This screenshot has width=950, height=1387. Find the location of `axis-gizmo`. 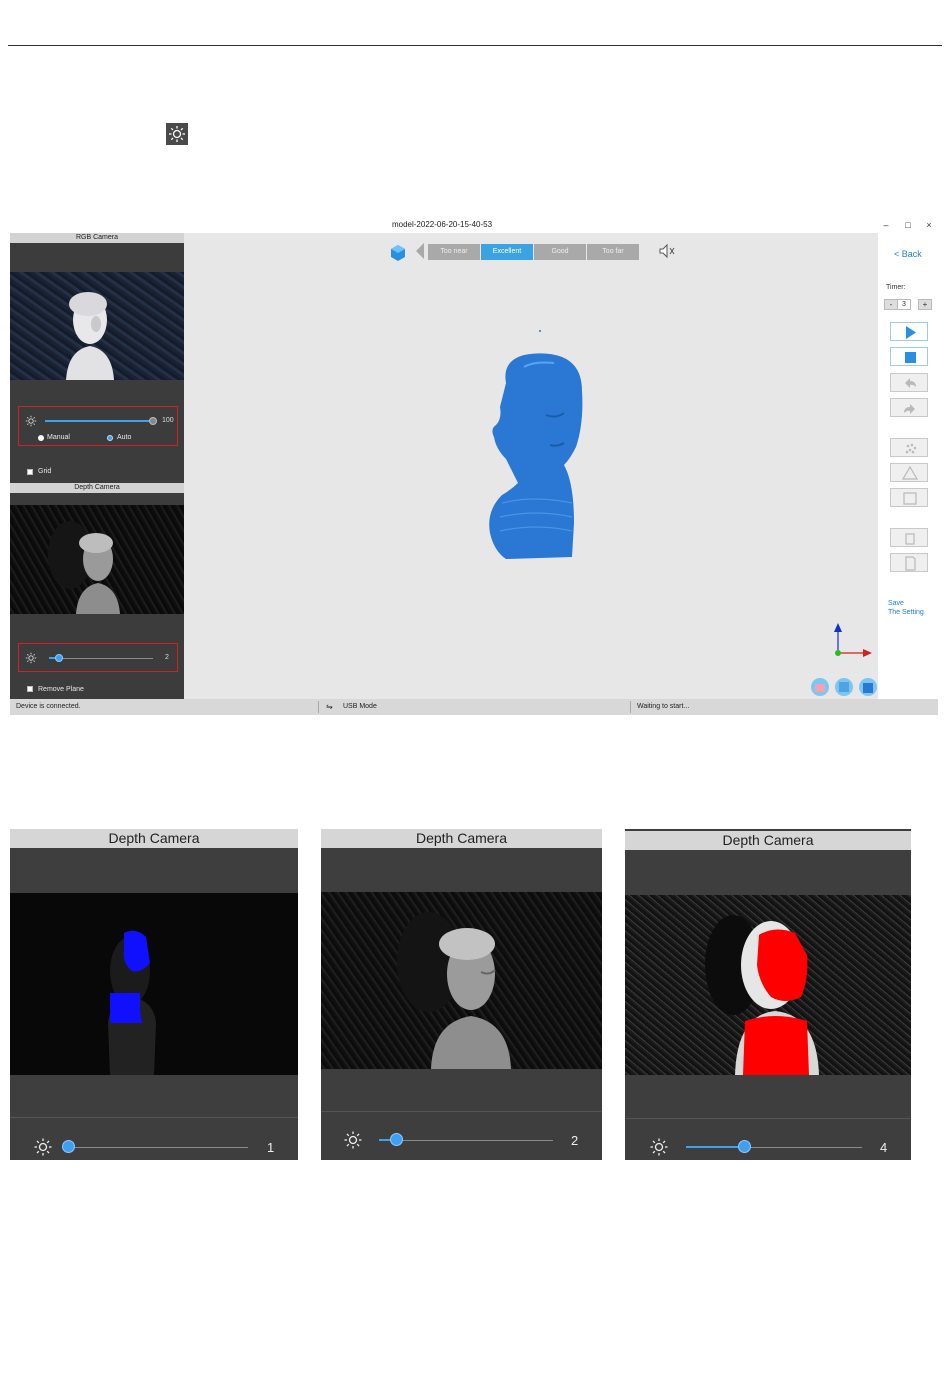

axis-gizmo is located at coordinates (853, 640).